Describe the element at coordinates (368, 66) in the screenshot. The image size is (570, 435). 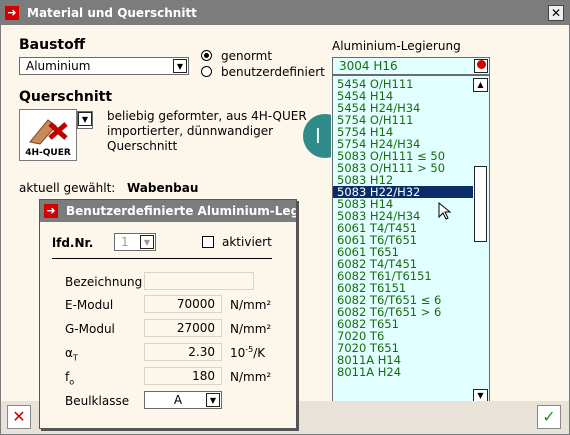
I see `legierung-value: 3004 H16` at that location.